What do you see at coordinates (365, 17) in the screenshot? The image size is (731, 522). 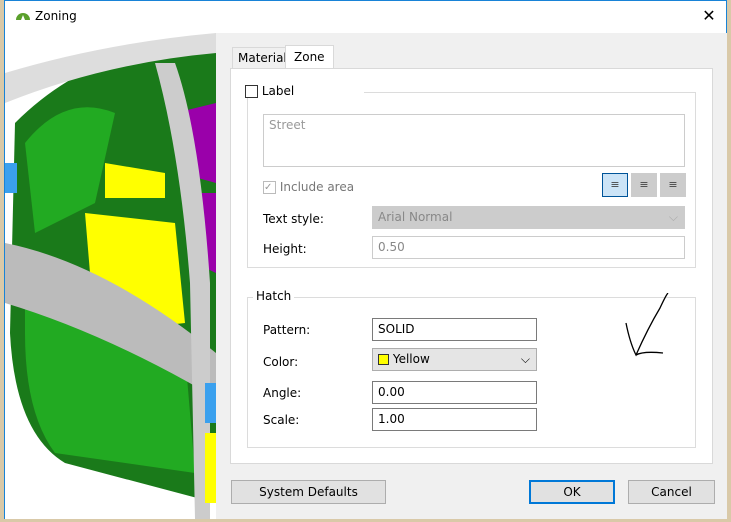 I see `title-bar: Zoning ✕` at bounding box center [365, 17].